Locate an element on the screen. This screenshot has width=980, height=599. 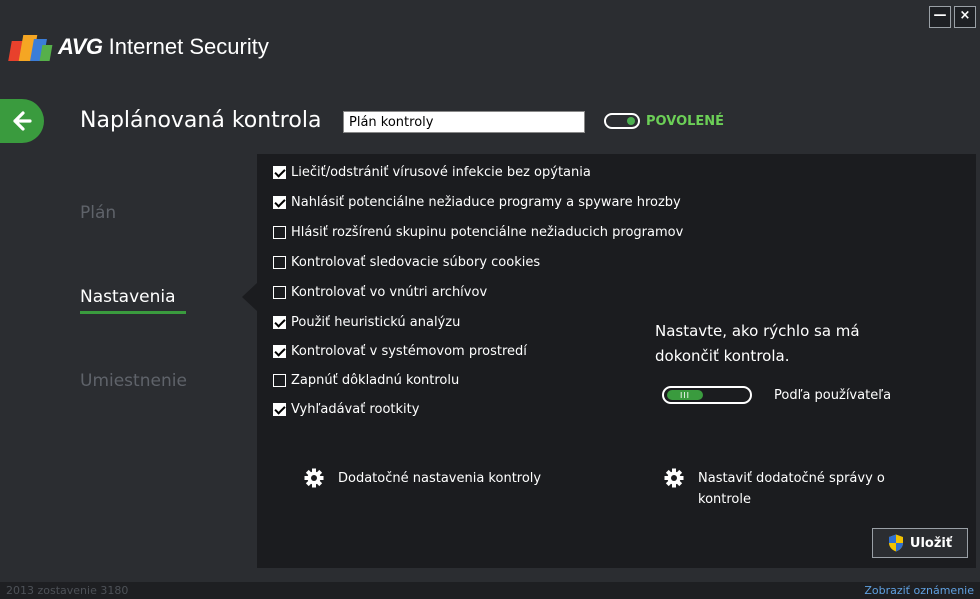
option-heuristics: Použiť heuristickú analýzu is located at coordinates (366, 322).